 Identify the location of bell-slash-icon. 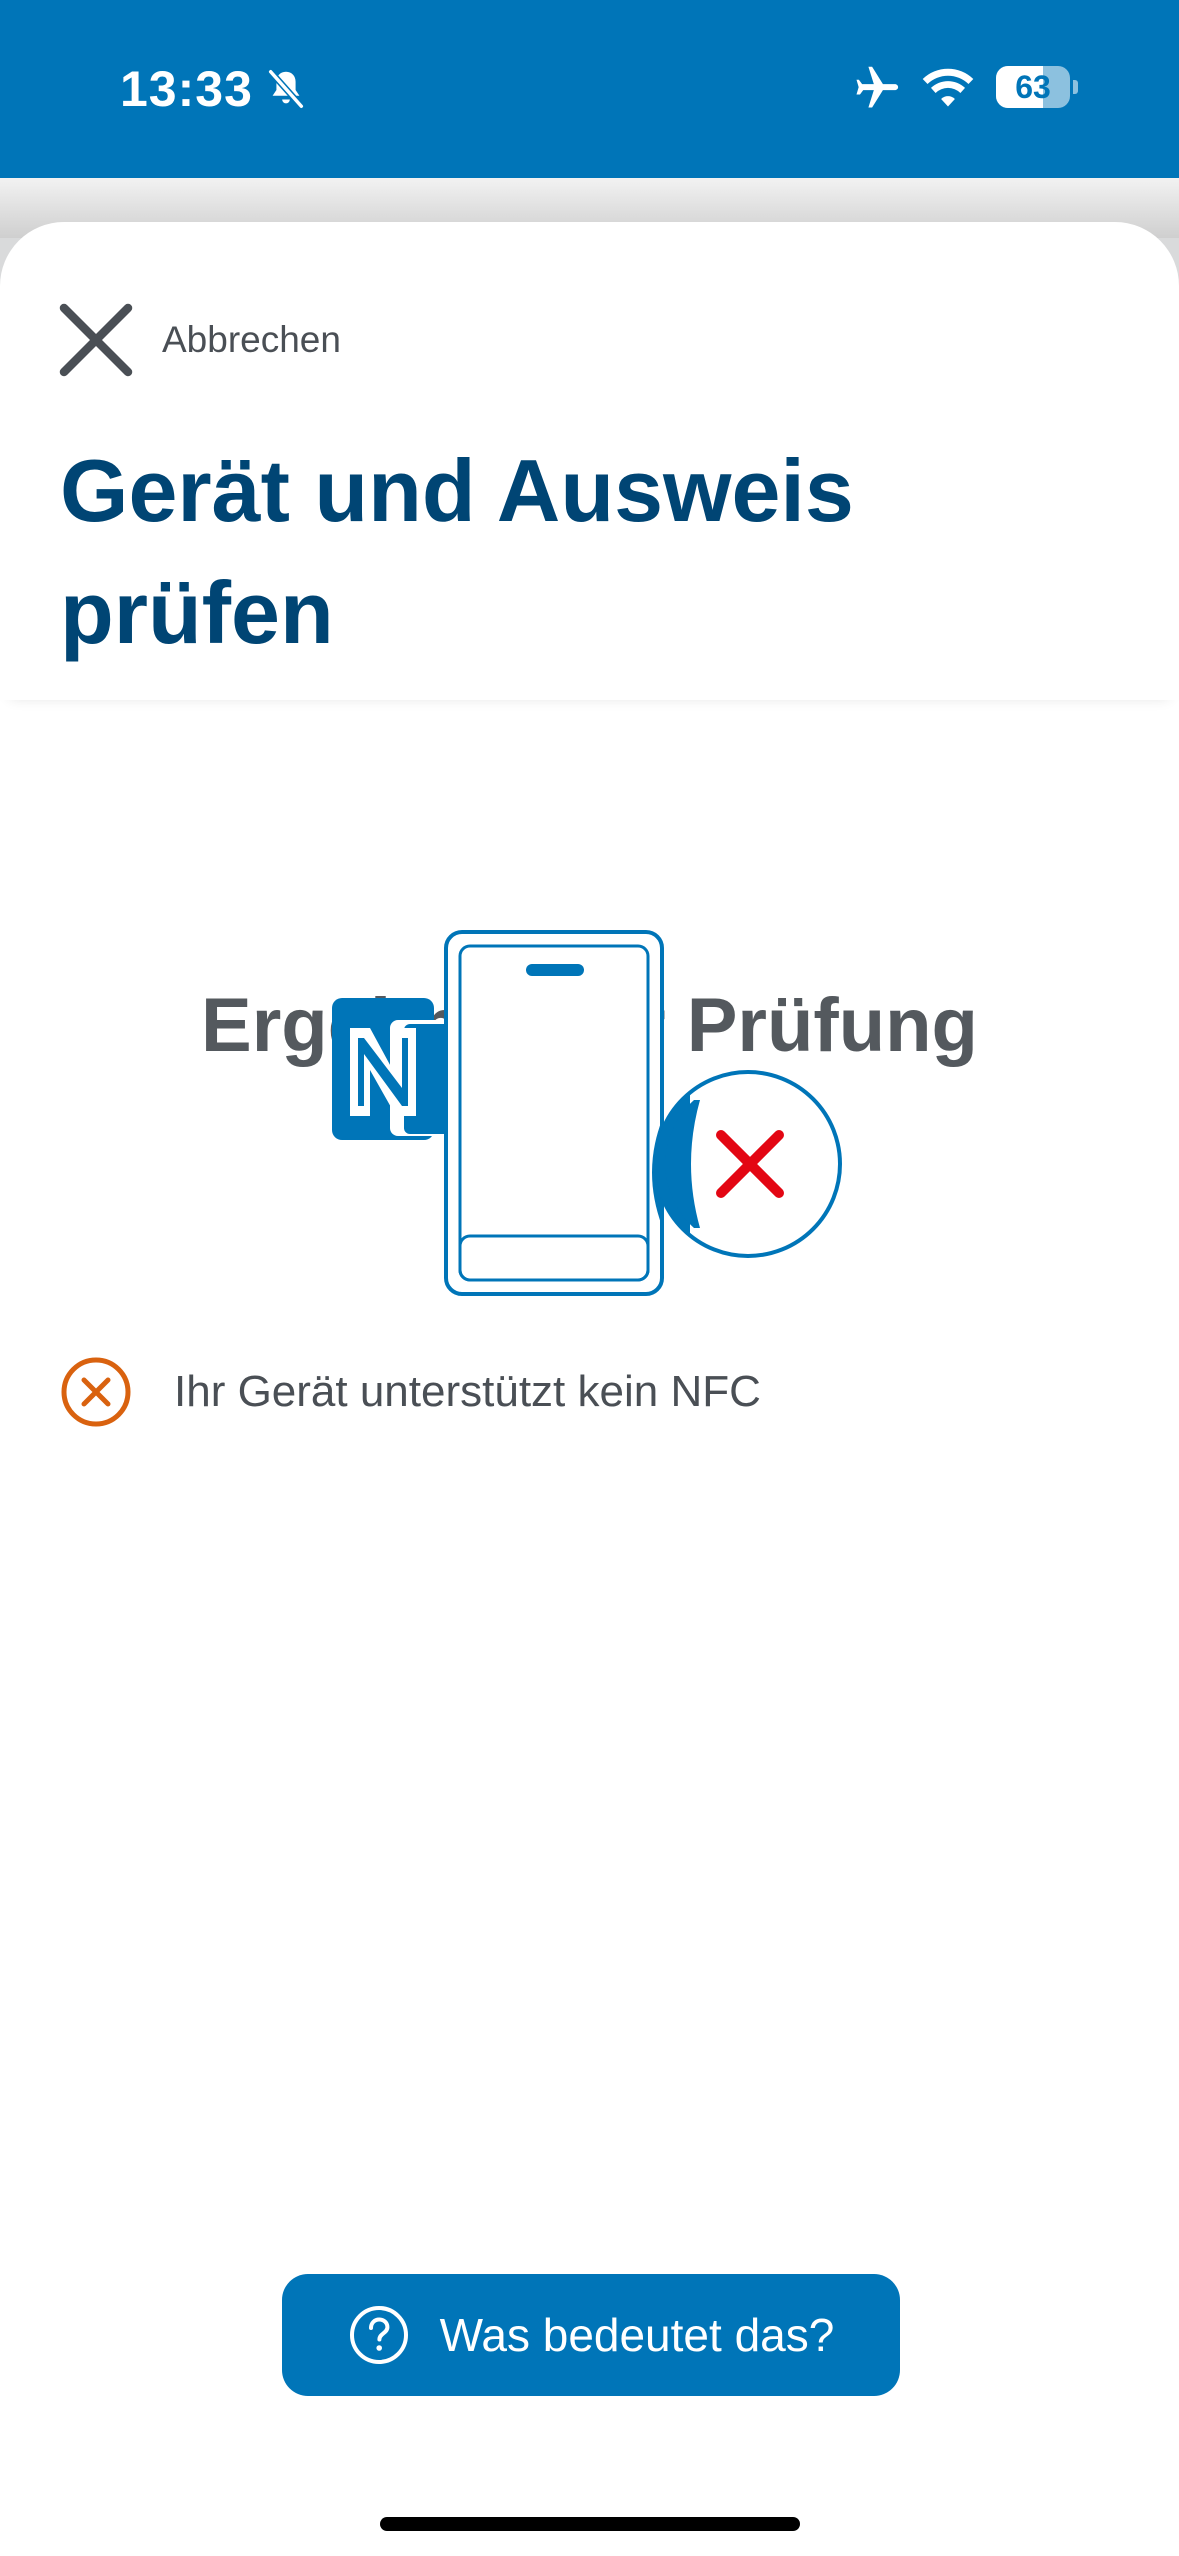
(286, 89).